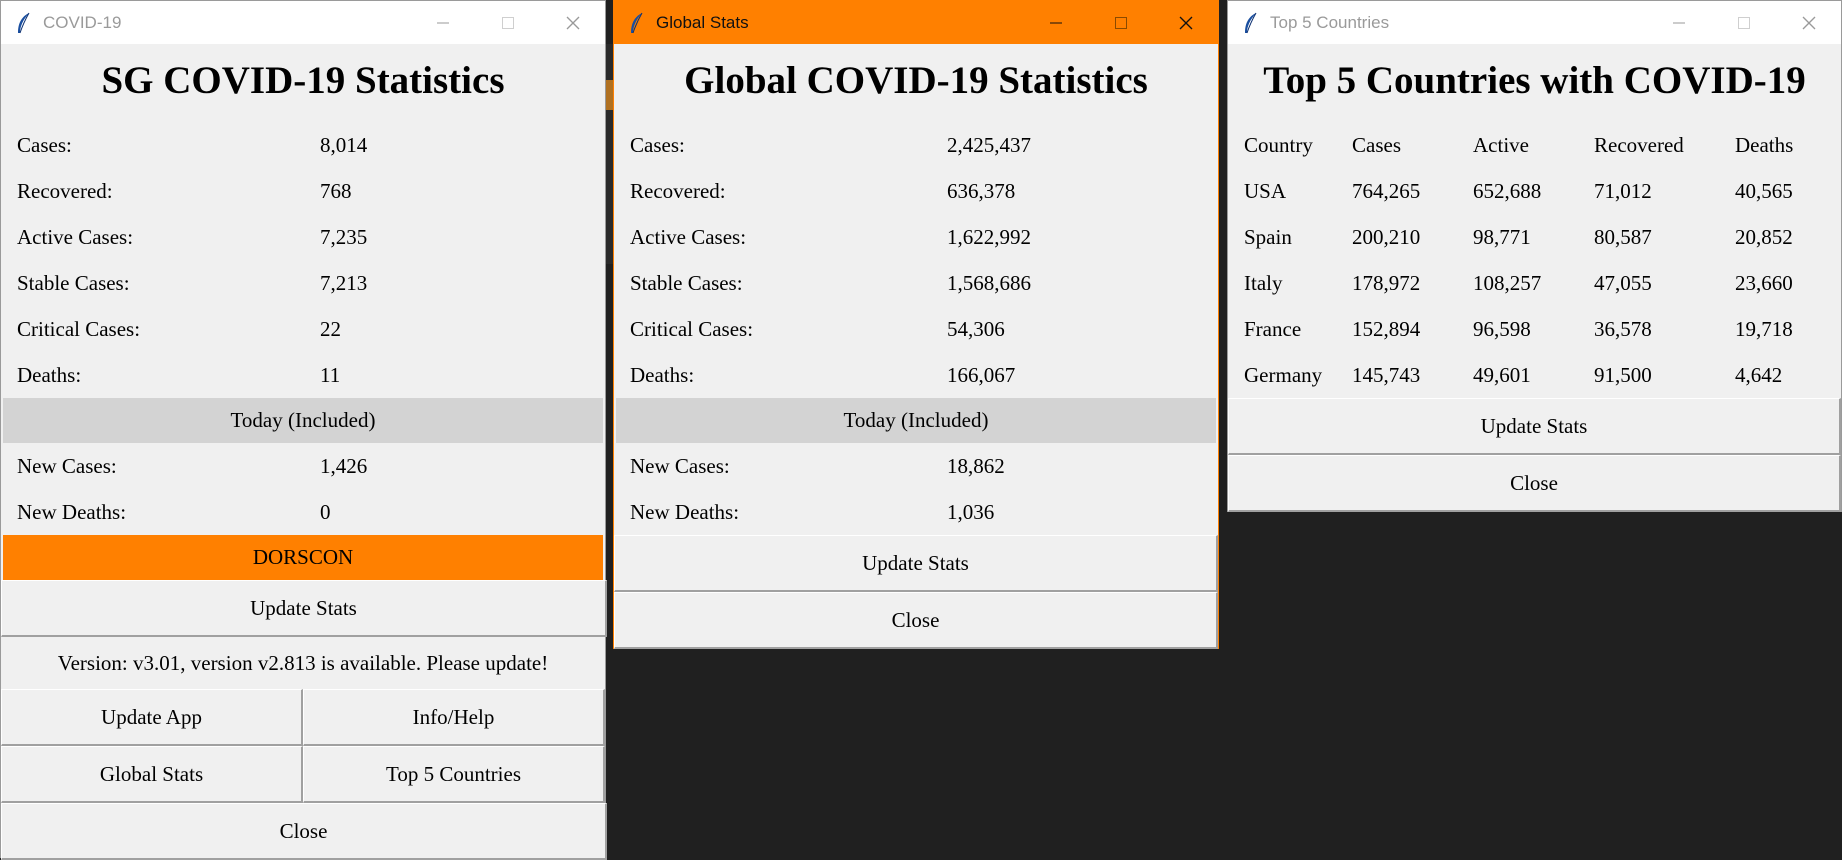  Describe the element at coordinates (916, 466) in the screenshot. I see `stat-row-new-cases: New Cases: 18,862` at that location.